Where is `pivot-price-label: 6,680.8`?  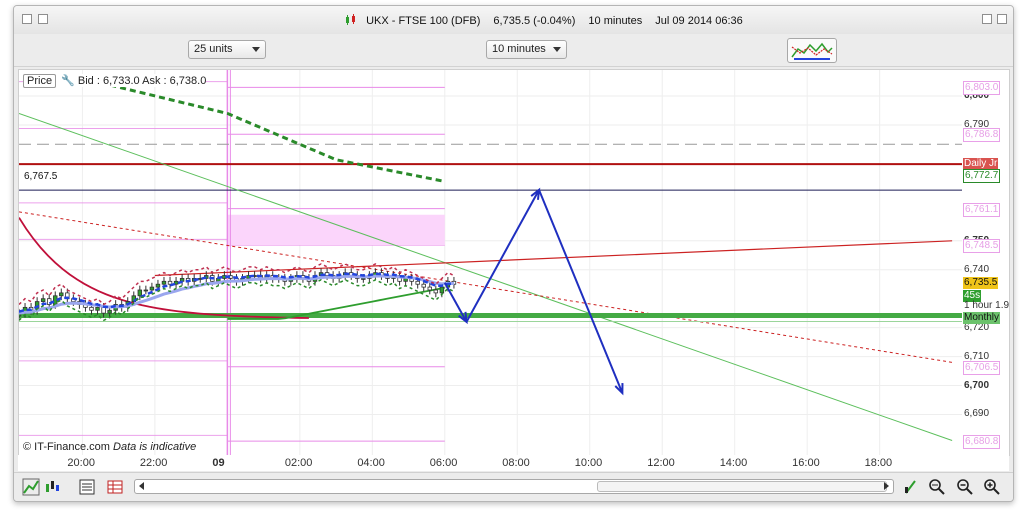
pivot-price-label: 6,680.8 is located at coordinates (982, 442).